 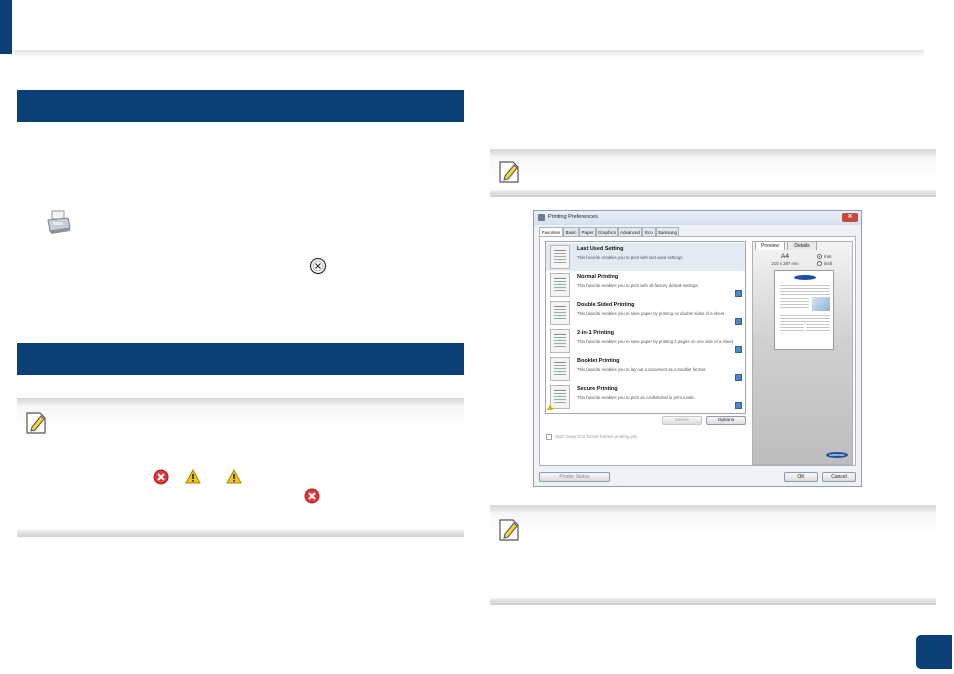 I want to click on favorite-title: Last Used Setting, so click(x=600, y=249).